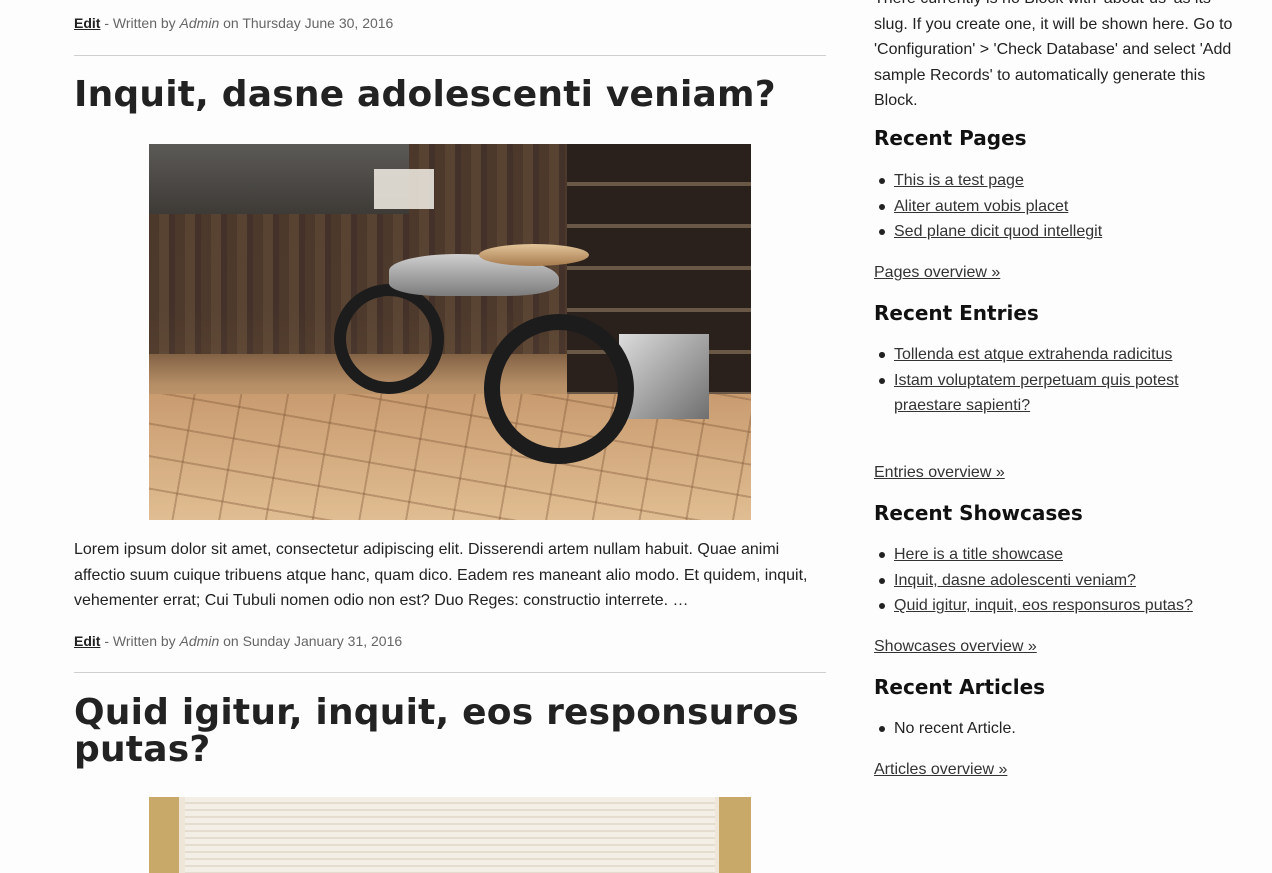 Image resolution: width=1272 pixels, height=873 pixels. I want to click on no-articles-text: No recent Article., so click(955, 728).